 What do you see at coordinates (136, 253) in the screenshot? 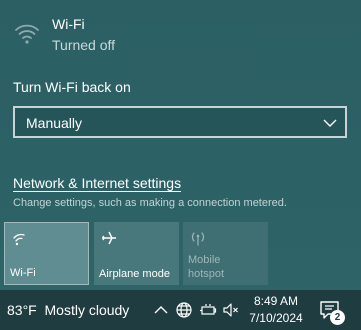
I see `airplane-mode-tile: Airplane mode` at bounding box center [136, 253].